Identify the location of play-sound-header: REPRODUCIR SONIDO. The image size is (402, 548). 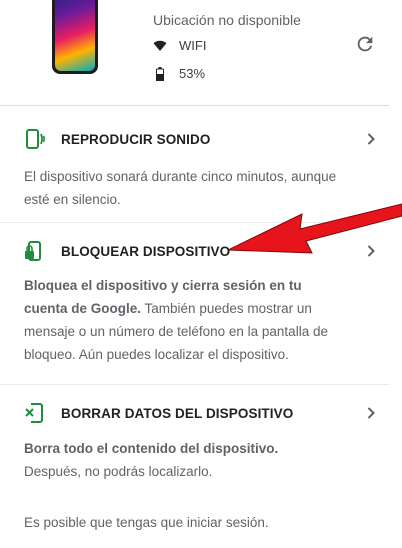
(117, 139).